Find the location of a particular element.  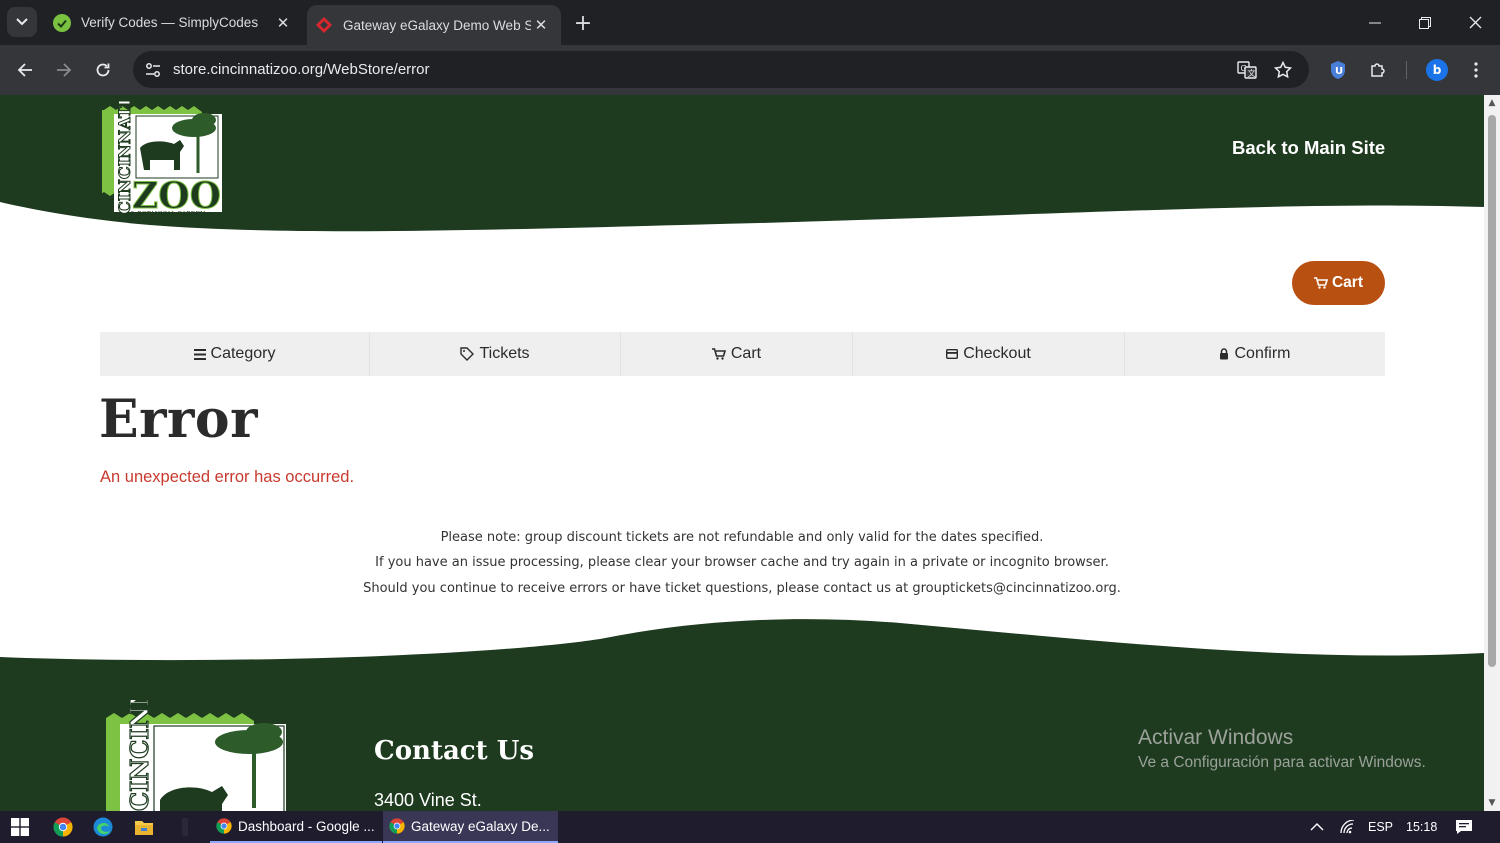

plus-icon: + is located at coordinates (583, 23).